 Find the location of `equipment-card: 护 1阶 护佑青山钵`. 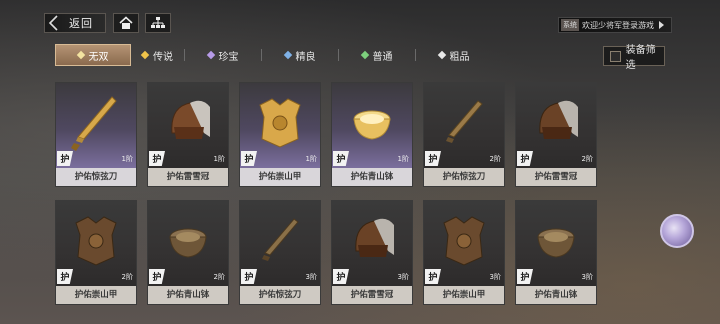

equipment-card: 护 1阶 护佑青山钵 is located at coordinates (372, 134).